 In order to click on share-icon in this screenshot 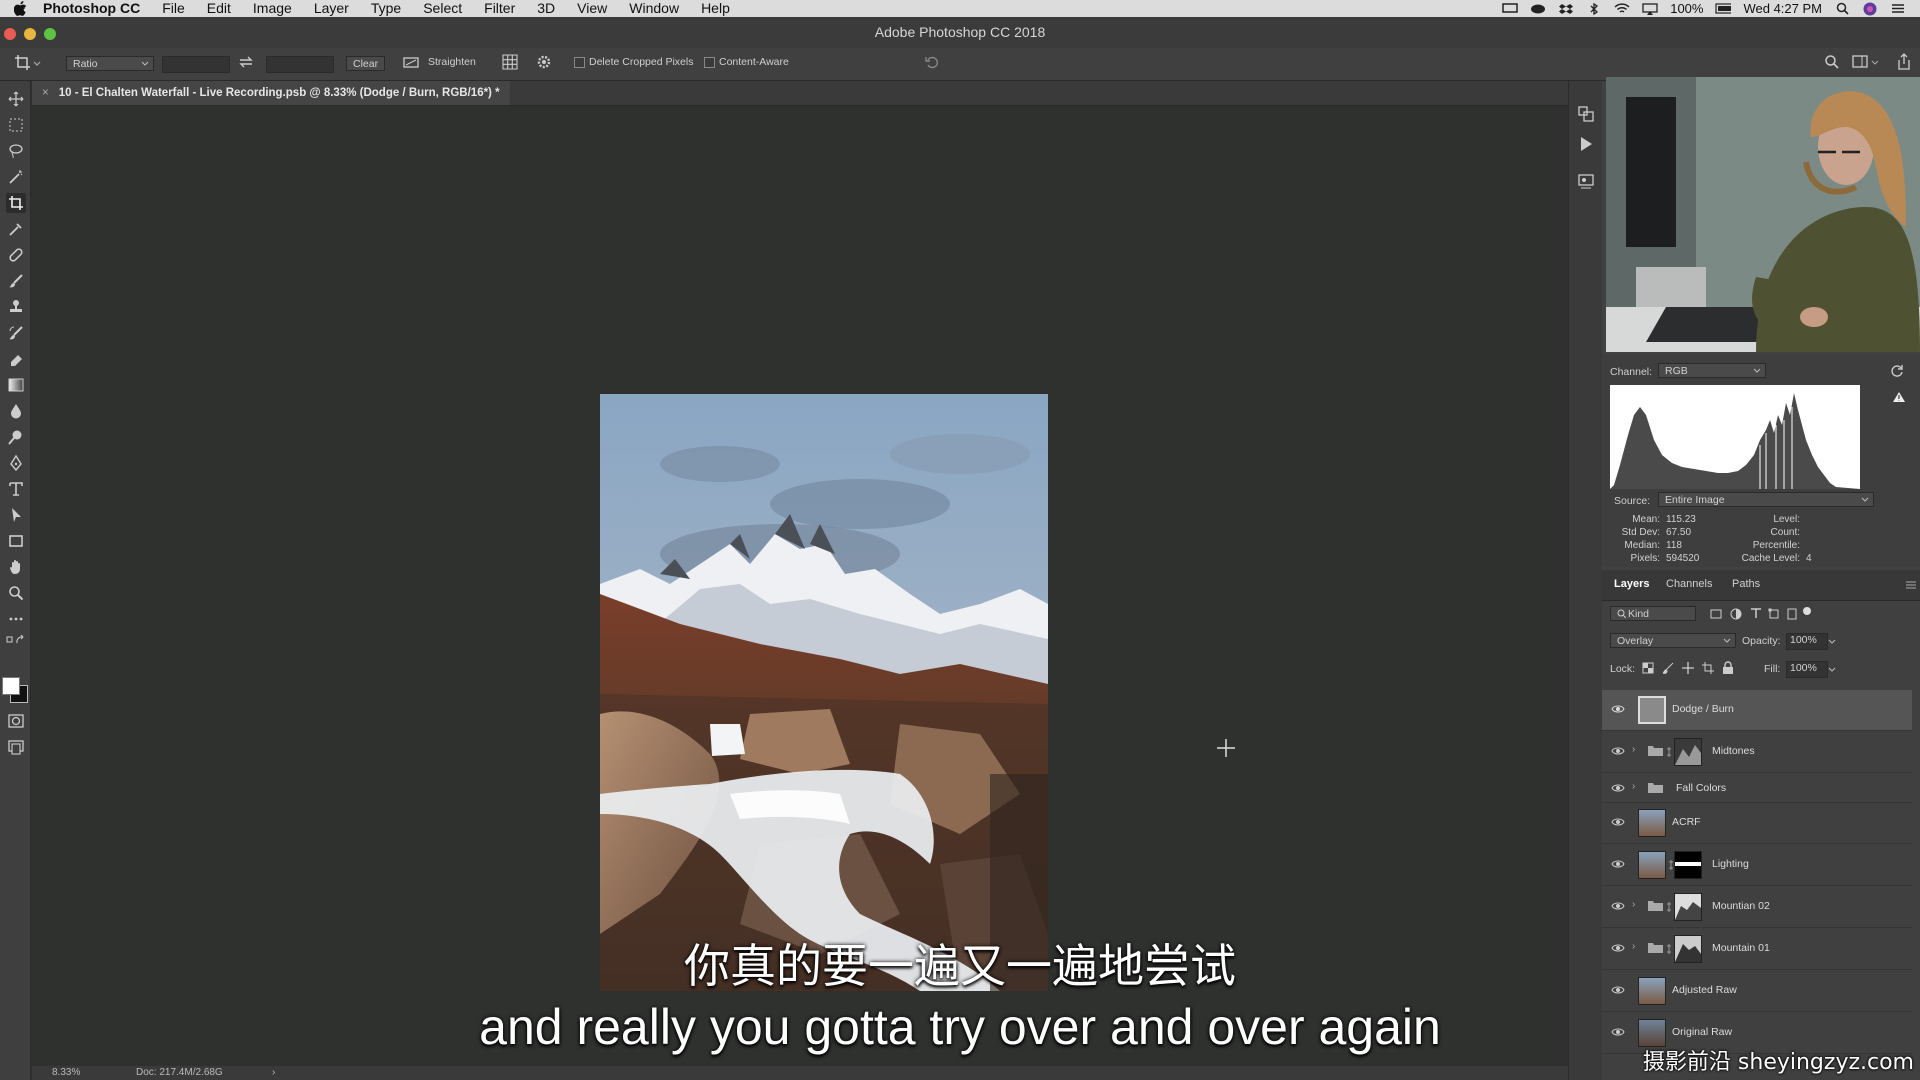, I will do `click(1904, 63)`.